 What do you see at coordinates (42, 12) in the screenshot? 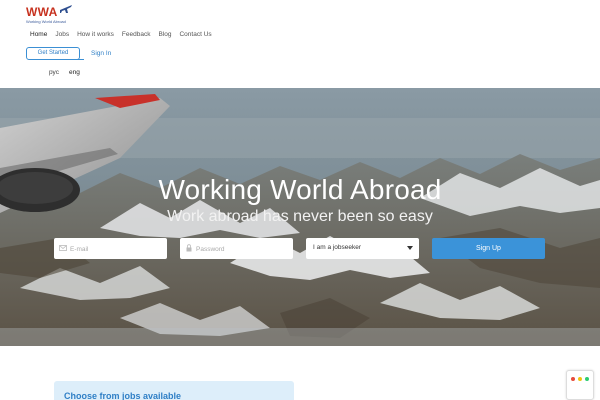
I see `logo-text: WWA` at bounding box center [42, 12].